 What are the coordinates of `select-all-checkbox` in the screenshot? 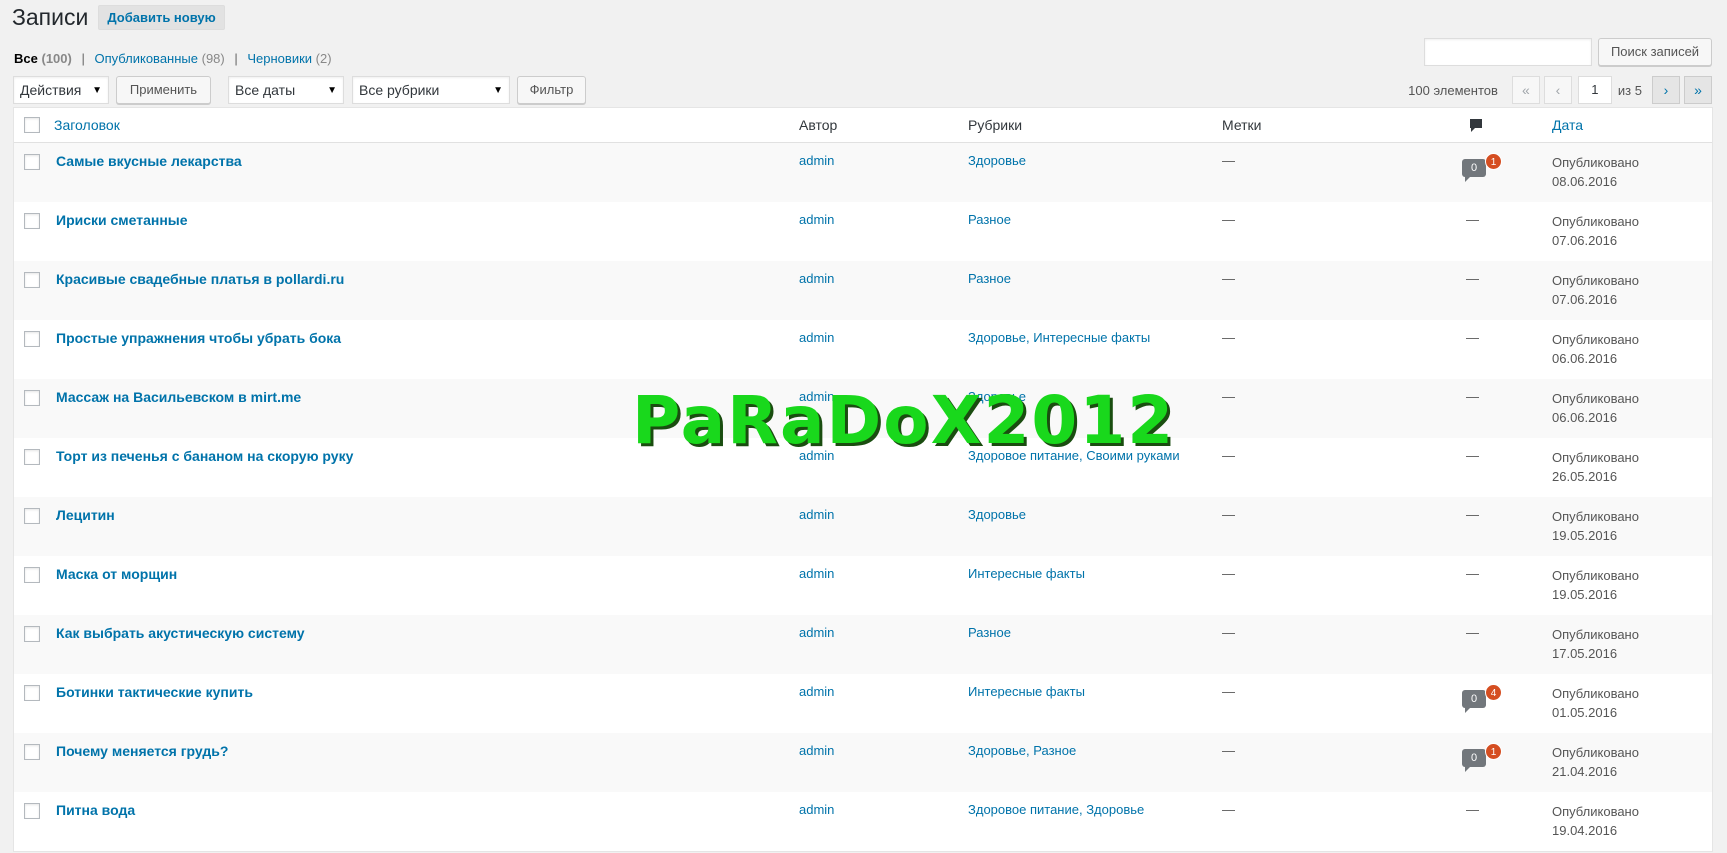 It's located at (32, 125).